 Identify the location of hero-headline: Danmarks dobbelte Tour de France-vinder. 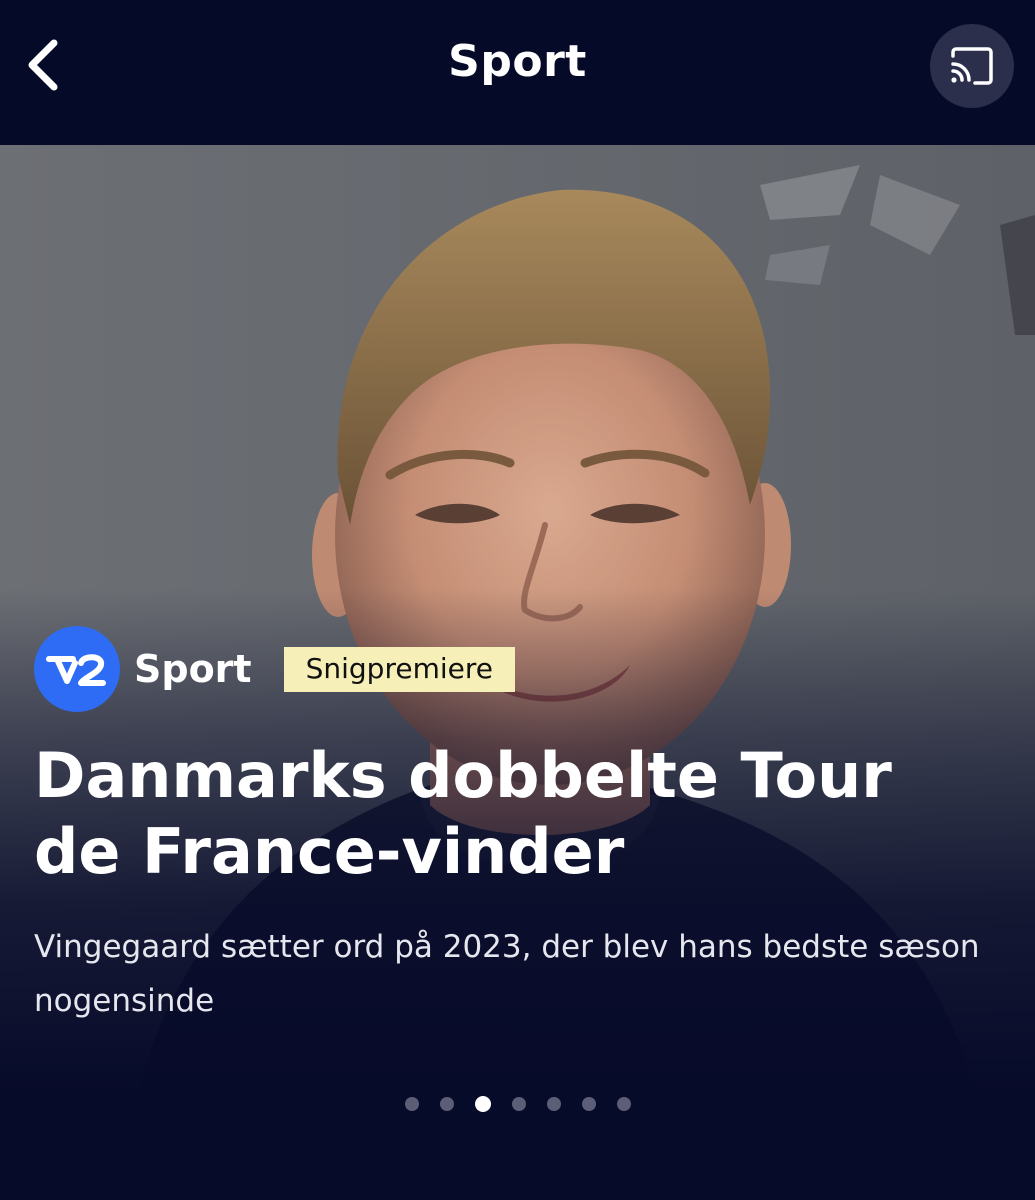
(463, 813).